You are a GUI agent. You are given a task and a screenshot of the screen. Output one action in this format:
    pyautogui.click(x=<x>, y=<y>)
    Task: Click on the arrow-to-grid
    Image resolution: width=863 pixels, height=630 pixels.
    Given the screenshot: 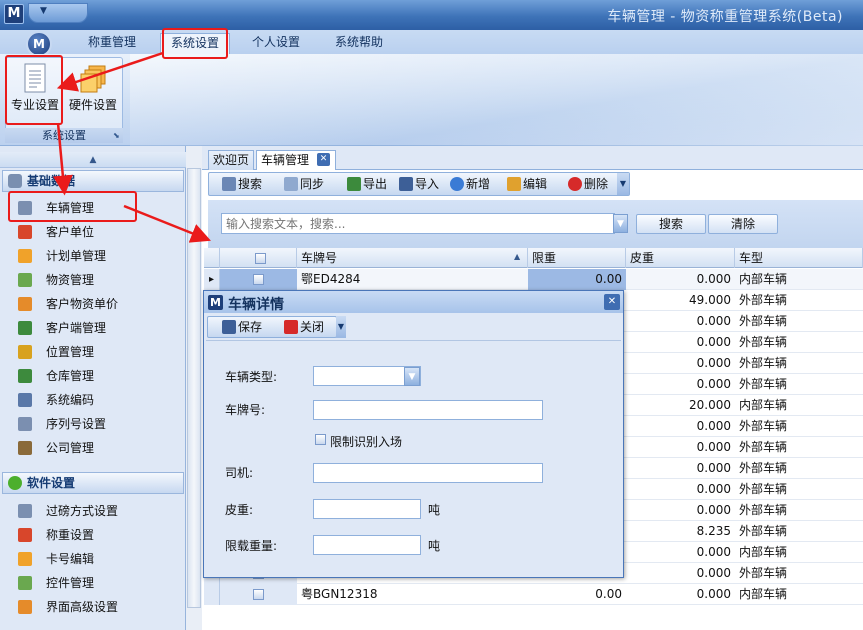 What is the action you would take?
    pyautogui.click(x=167, y=223)
    